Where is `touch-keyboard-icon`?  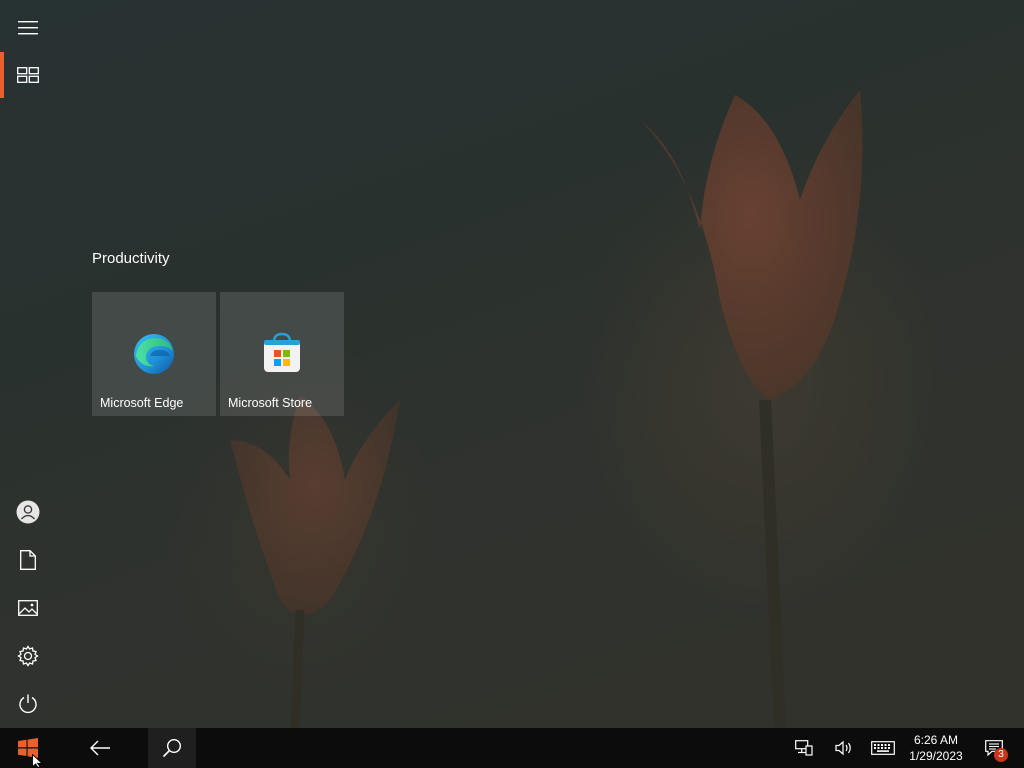
touch-keyboard-icon is located at coordinates (883, 748).